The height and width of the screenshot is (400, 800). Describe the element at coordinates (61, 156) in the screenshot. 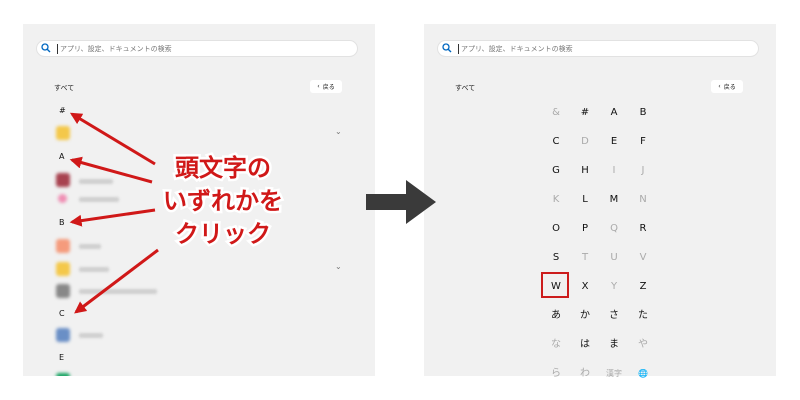

I see `group-header-a: A` at that location.